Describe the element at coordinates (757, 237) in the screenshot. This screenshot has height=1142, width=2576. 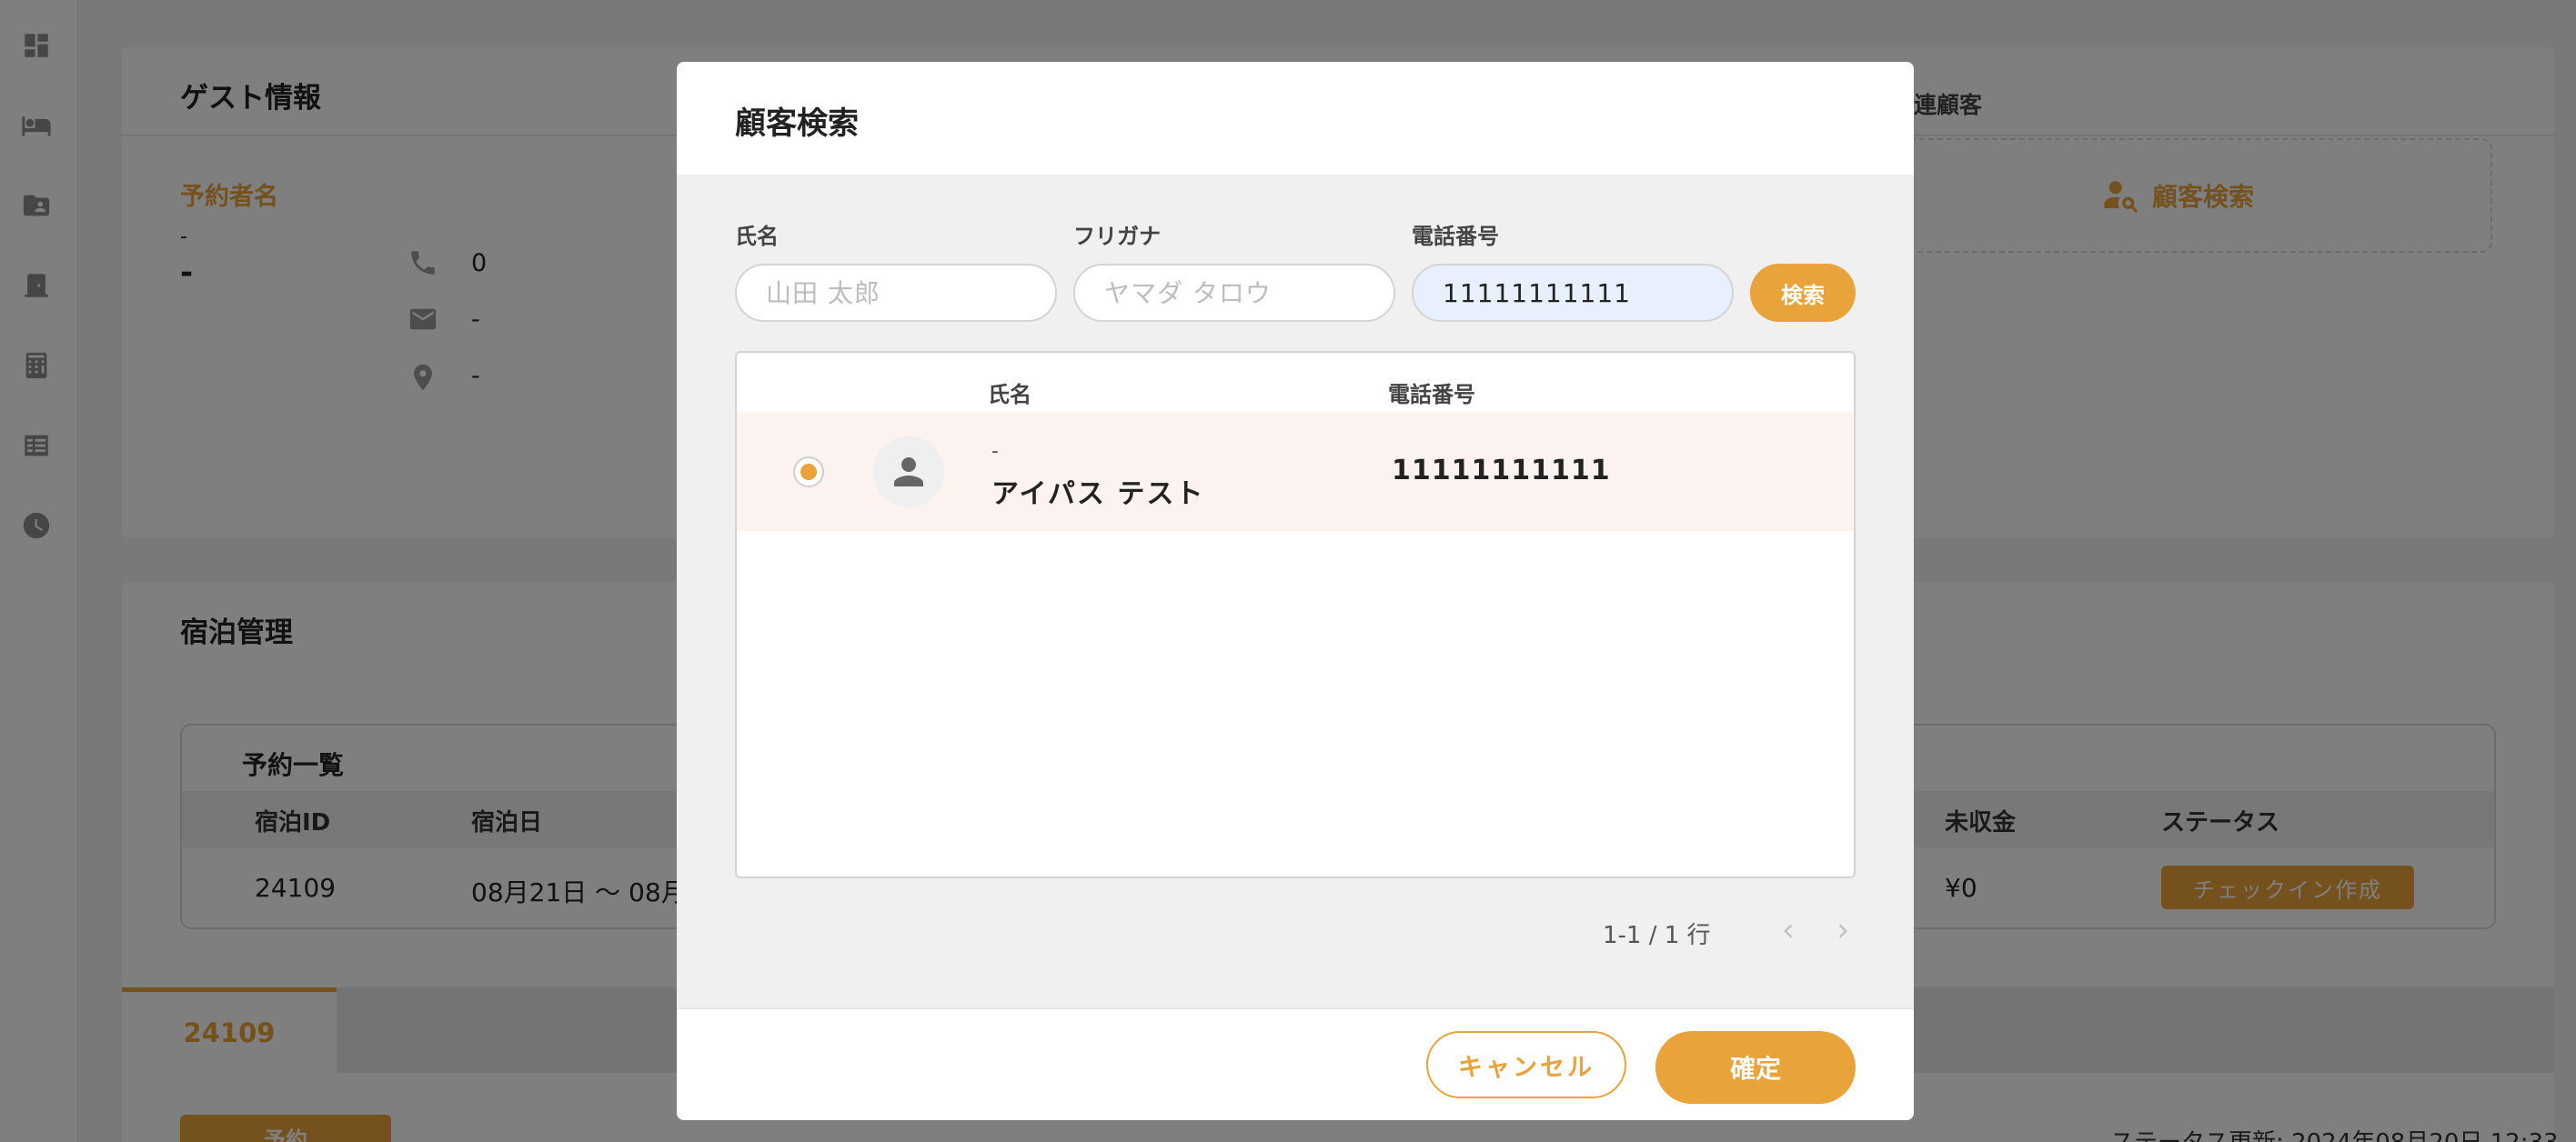
I see `name-field-label: 氏名` at that location.